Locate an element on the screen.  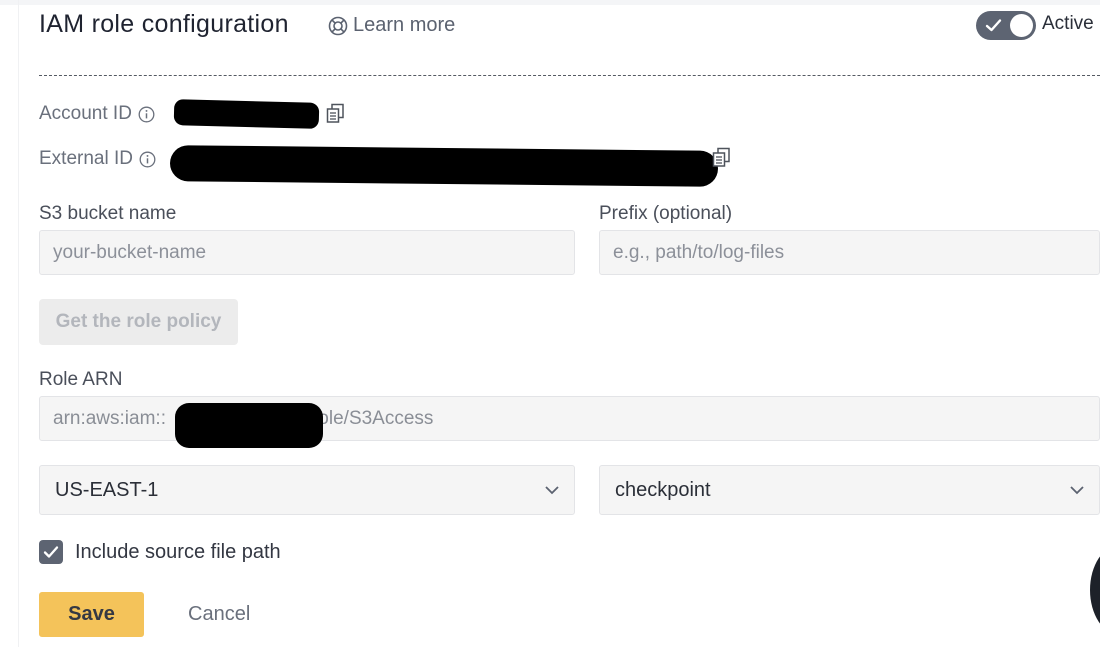
floating-help-button is located at coordinates (1095, 590).